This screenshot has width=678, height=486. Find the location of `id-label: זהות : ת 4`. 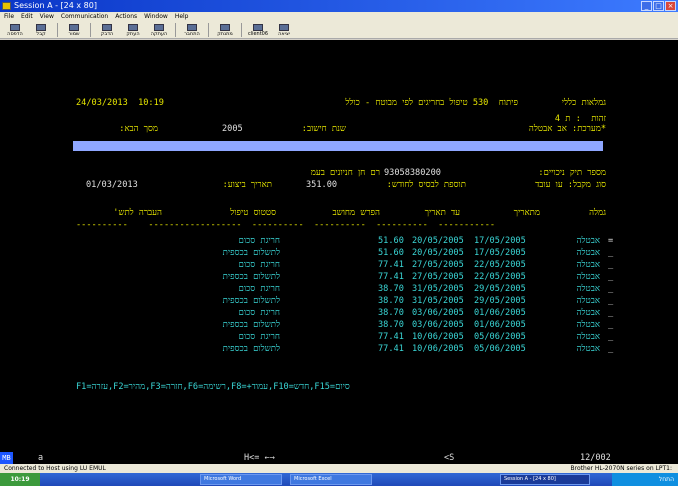

id-label: זהות : ת 4 is located at coordinates (580, 119).